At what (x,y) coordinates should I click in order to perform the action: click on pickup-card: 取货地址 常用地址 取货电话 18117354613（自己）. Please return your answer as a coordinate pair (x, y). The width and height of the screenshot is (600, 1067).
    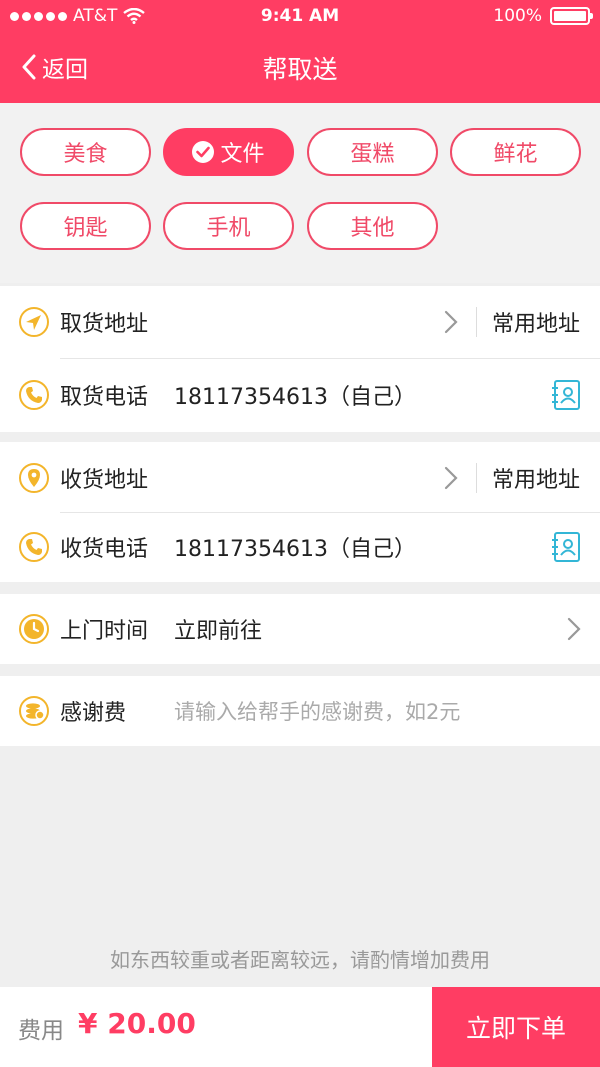
    Looking at the image, I should click on (300, 359).